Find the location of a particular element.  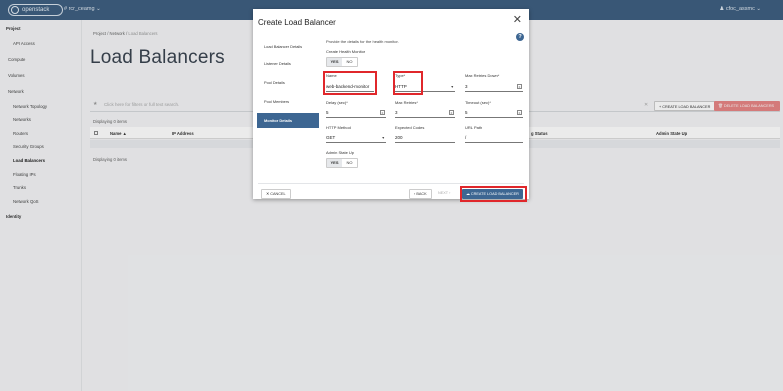

max-retries-down-input: 3 ≡ is located at coordinates (494, 87).